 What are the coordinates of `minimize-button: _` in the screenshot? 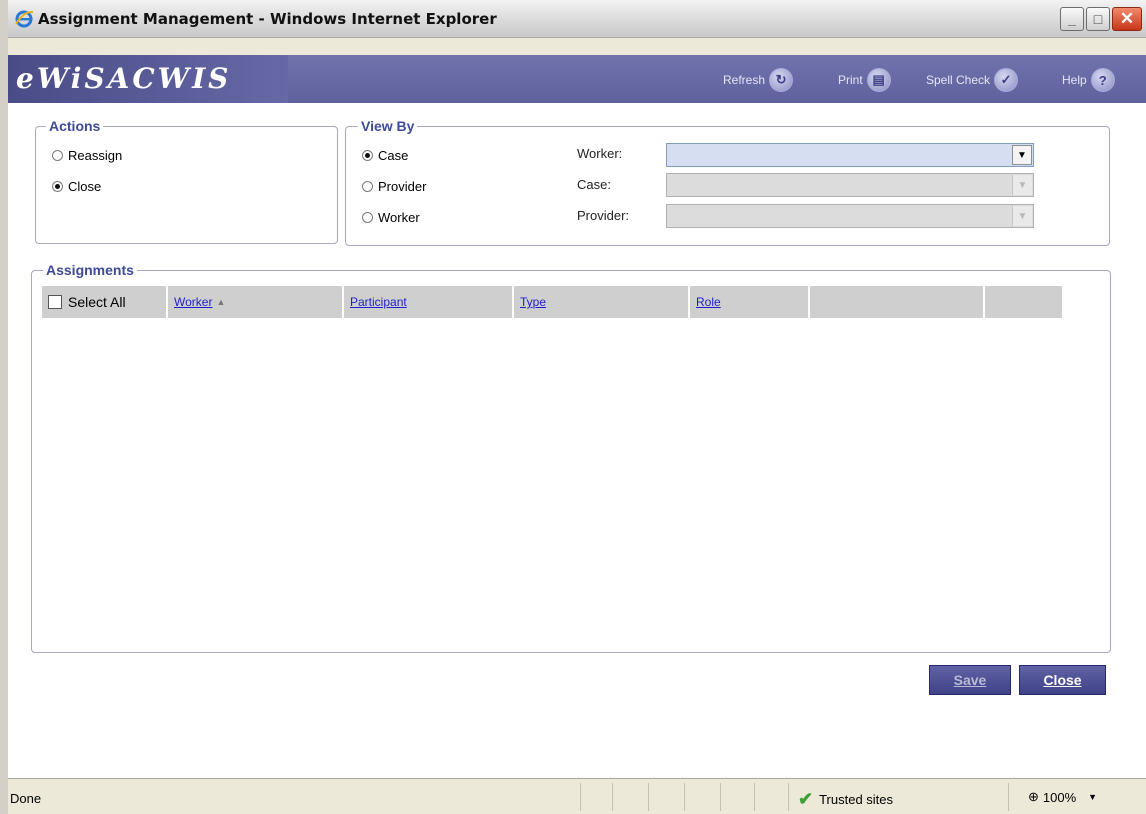 It's located at (1072, 19).